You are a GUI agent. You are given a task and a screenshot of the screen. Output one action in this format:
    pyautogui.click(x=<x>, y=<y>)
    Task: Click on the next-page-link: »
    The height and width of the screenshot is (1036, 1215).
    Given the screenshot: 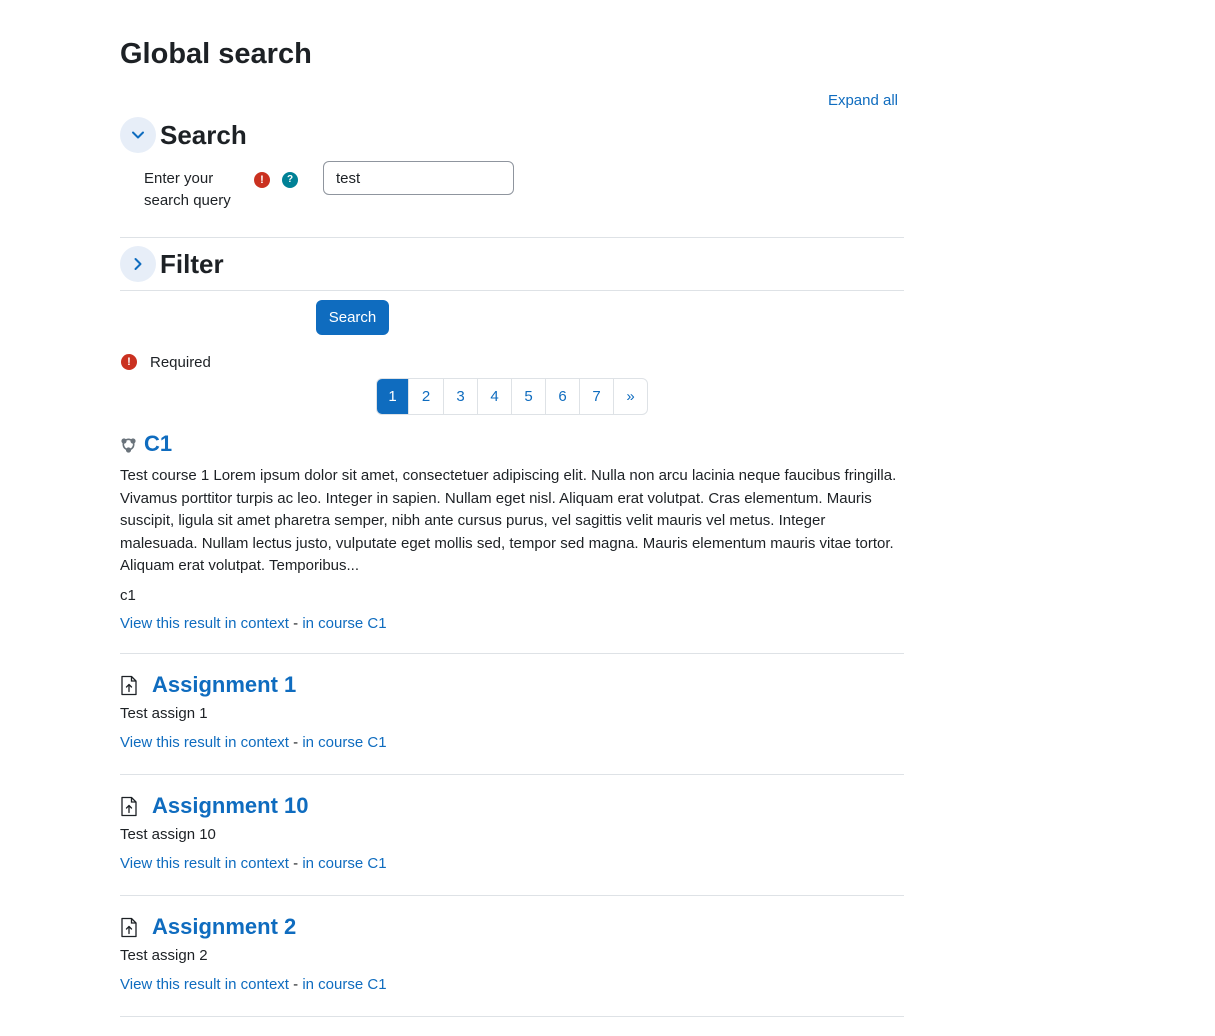 What is the action you would take?
    pyautogui.click(x=630, y=396)
    